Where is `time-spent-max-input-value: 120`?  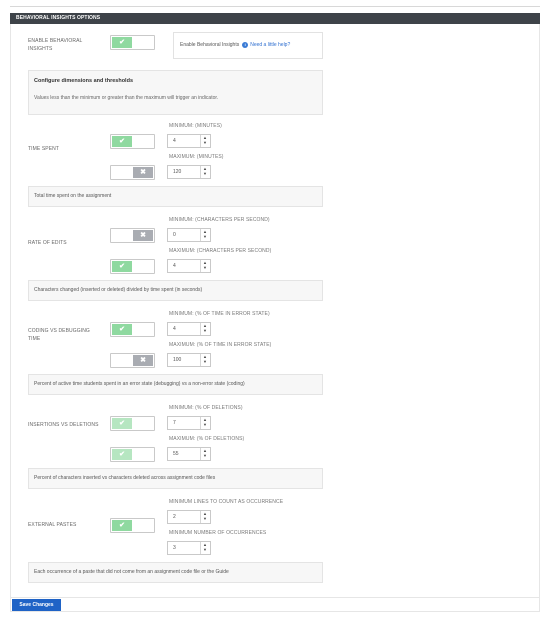
time-spent-max-input-value: 120 is located at coordinates (177, 172).